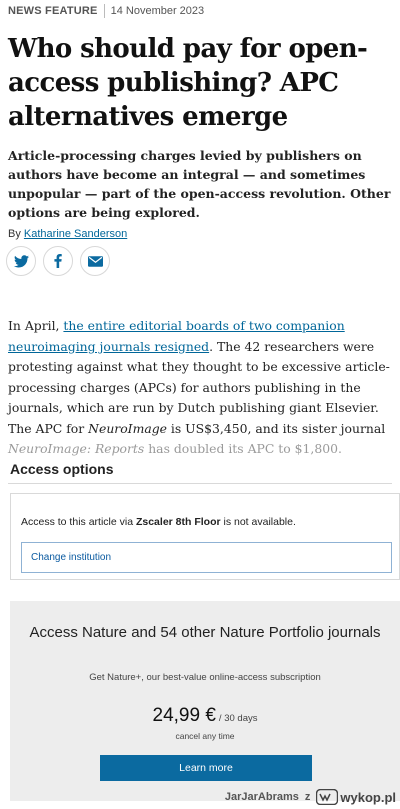 The image size is (400, 809). What do you see at coordinates (184, 715) in the screenshot?
I see `subscription-price: 24,99 €` at bounding box center [184, 715].